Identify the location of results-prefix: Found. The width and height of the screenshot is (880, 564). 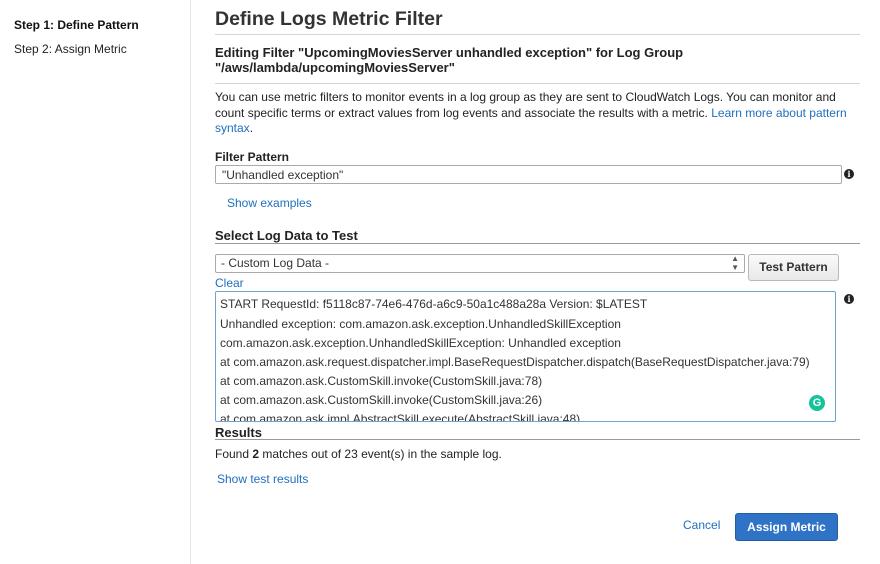
(234, 454).